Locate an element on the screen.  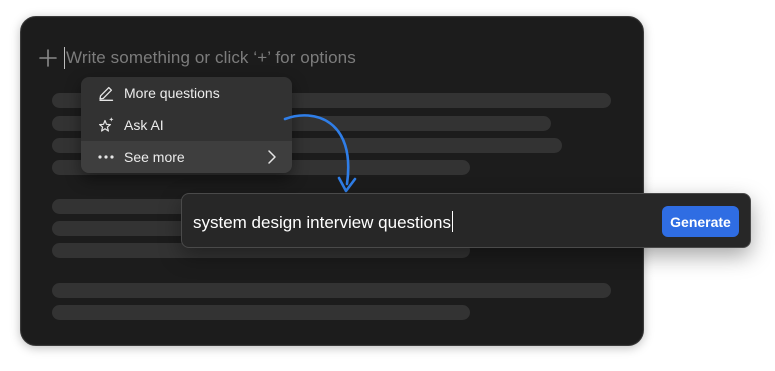
options-menu: More questions Ask AI See more is located at coordinates (186, 125).